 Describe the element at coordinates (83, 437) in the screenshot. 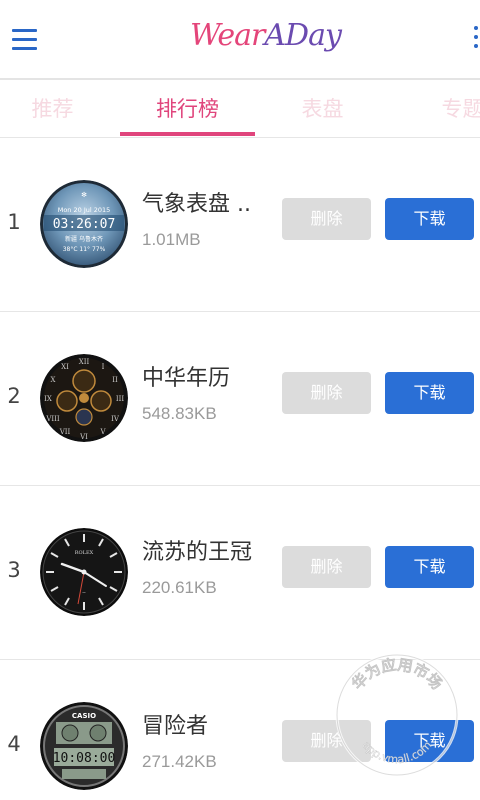

I see `svg-text: VI` at that location.